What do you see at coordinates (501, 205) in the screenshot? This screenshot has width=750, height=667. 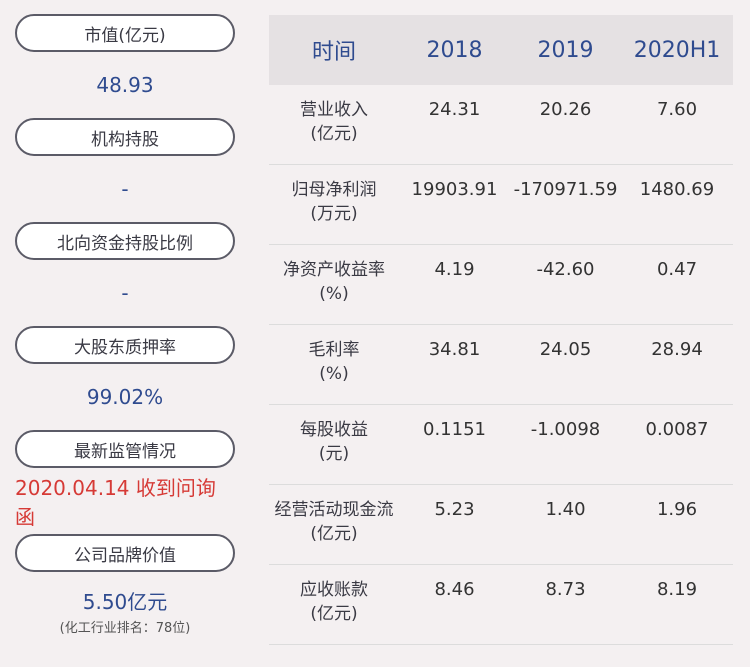 I see `table-row: 归母净利润 (万元) 19903.91 -170971.59 1480.69` at bounding box center [501, 205].